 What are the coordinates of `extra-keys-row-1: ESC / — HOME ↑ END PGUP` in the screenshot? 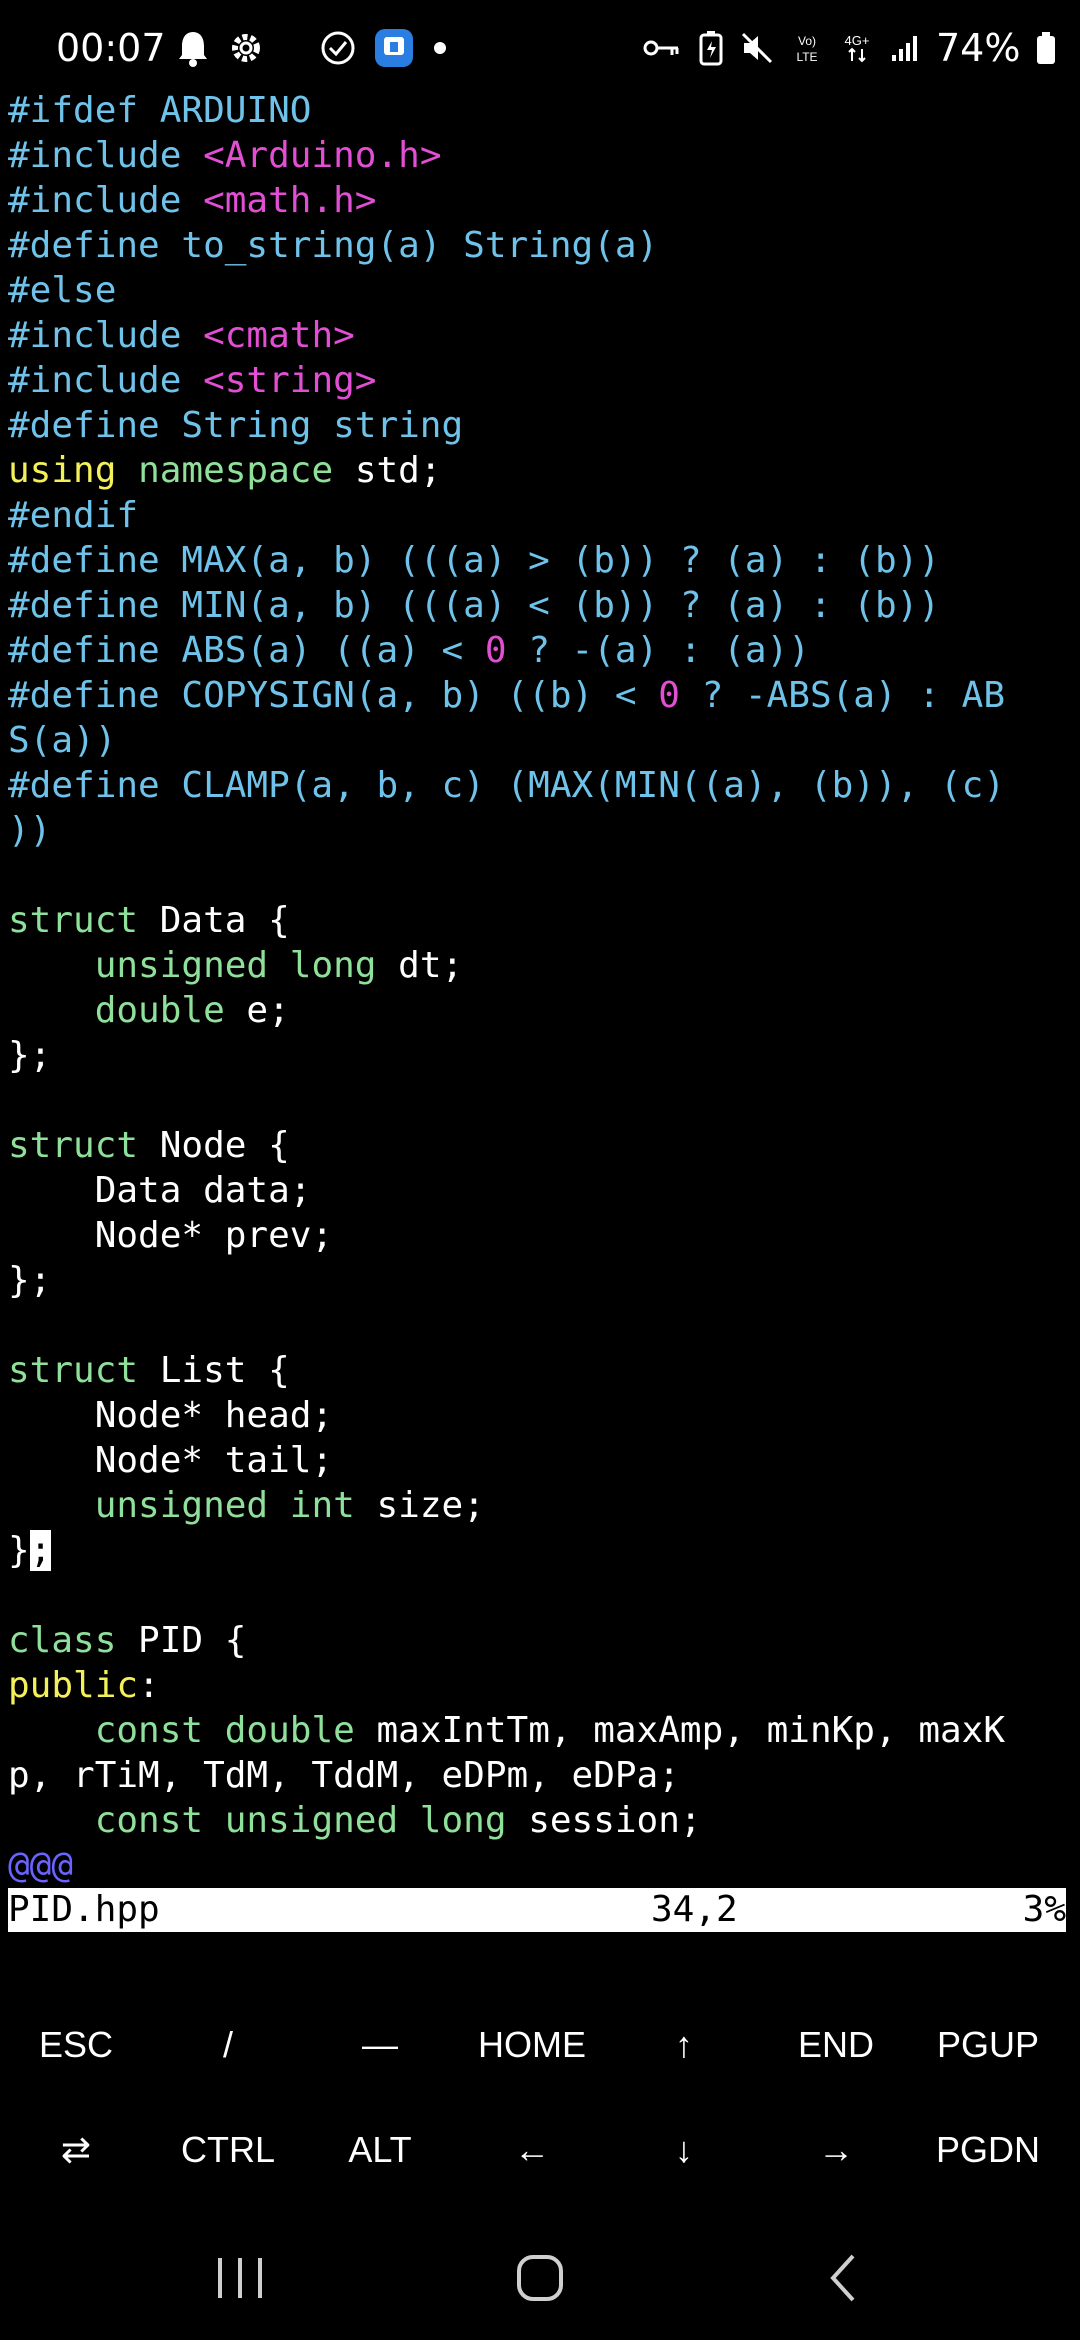 It's located at (540, 2045).